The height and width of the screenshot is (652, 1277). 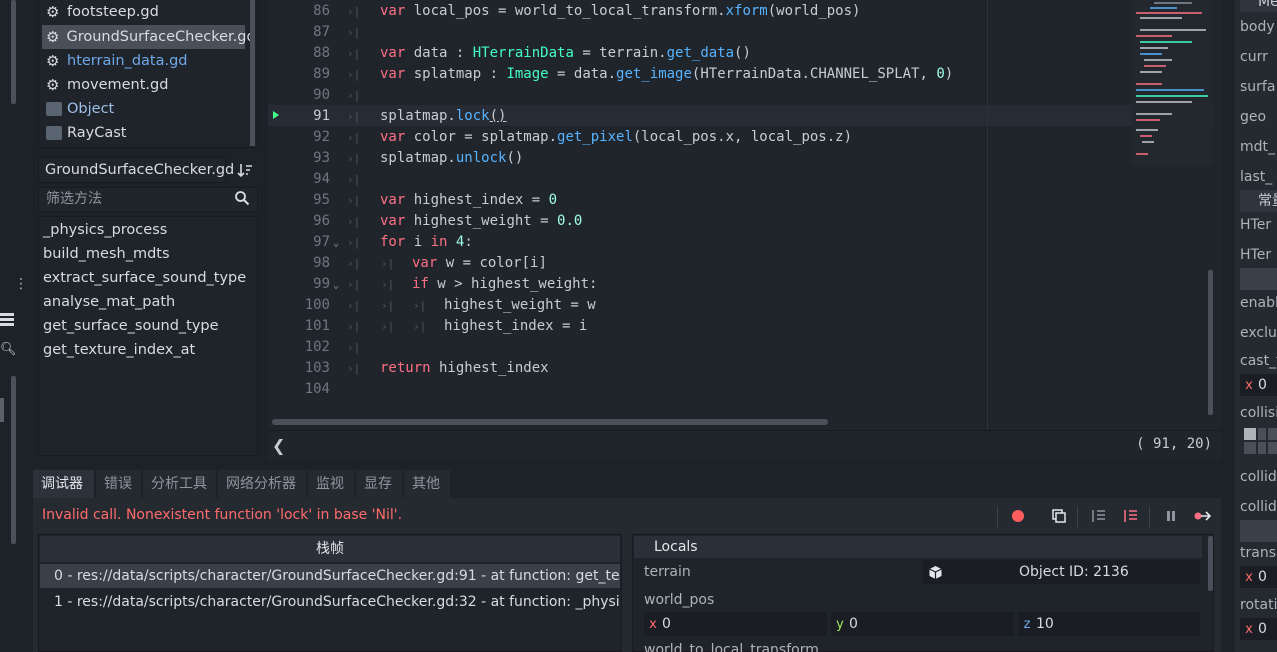 What do you see at coordinates (1018, 516) in the screenshot?
I see `breakpoint-icon` at bounding box center [1018, 516].